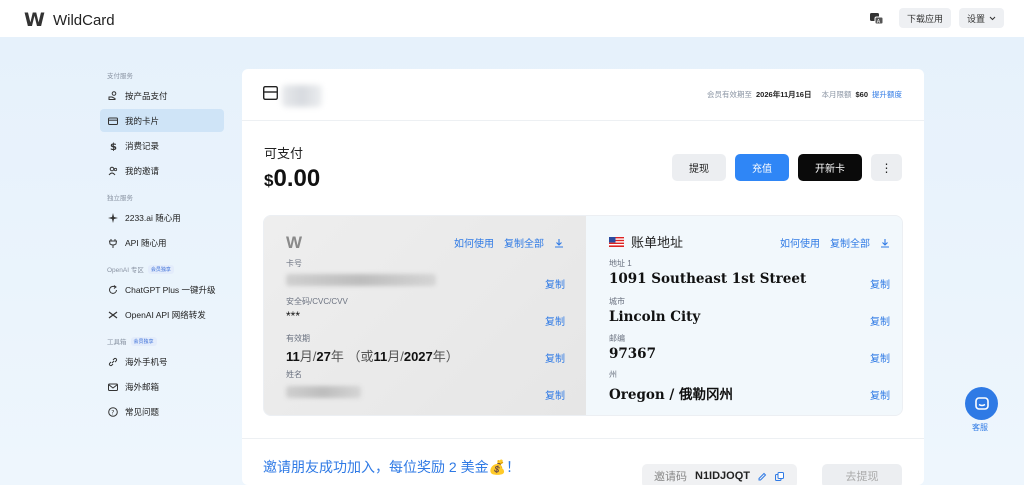  I want to click on cardholder-name-label: 姓名, so click(294, 374).